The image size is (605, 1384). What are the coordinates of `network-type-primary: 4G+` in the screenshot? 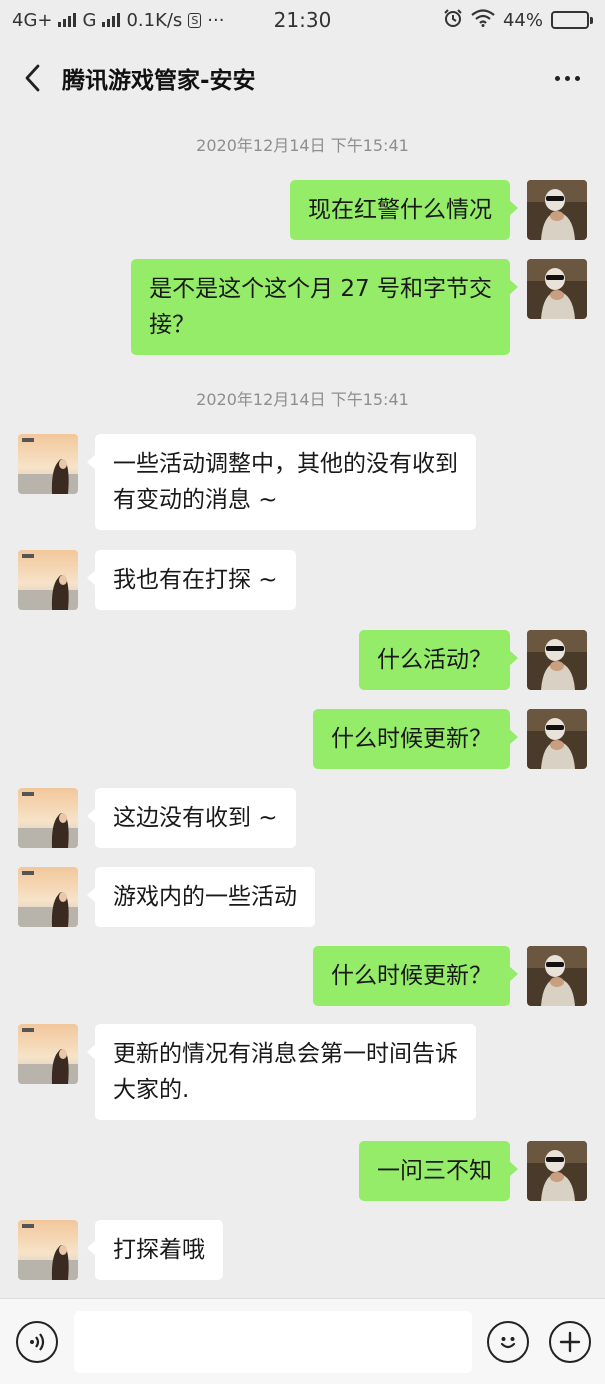 It's located at (32, 20).